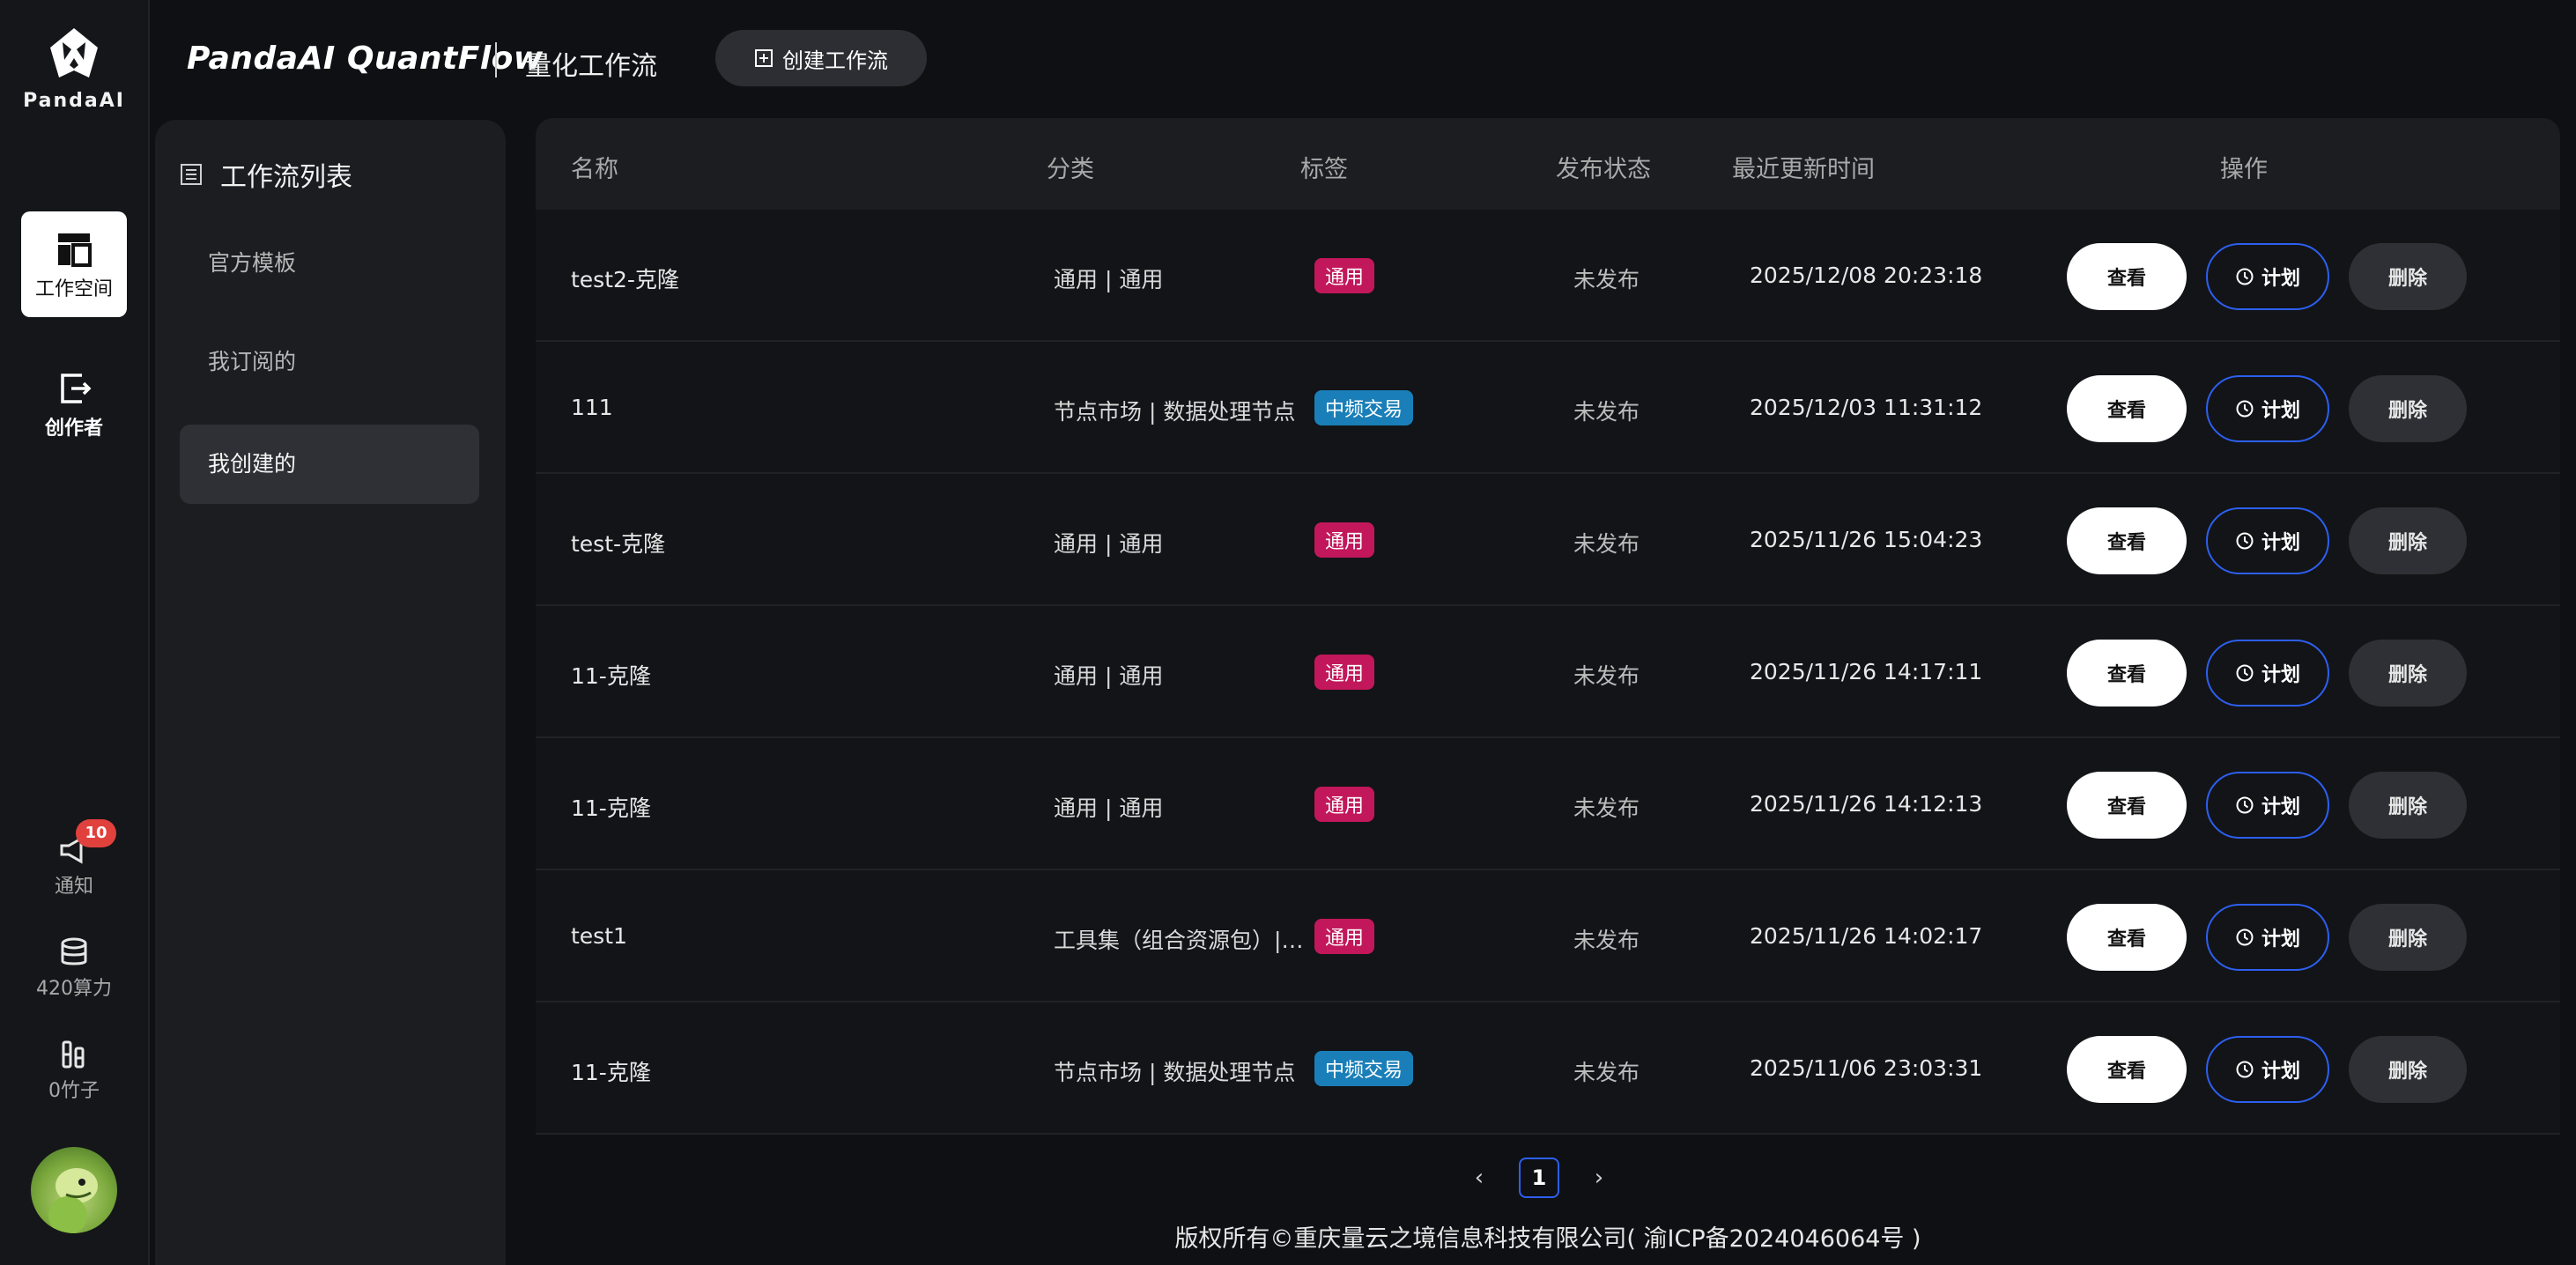 This screenshot has height=1265, width=2576. Describe the element at coordinates (1363, 62) in the screenshot. I see `top-header: PandaAI QuantFlow 量化工作流 创建工作流` at that location.